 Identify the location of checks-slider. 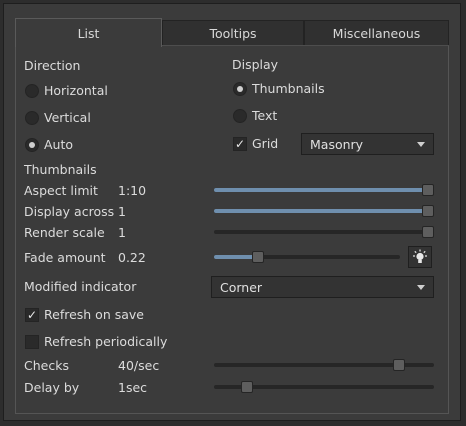
(324, 365).